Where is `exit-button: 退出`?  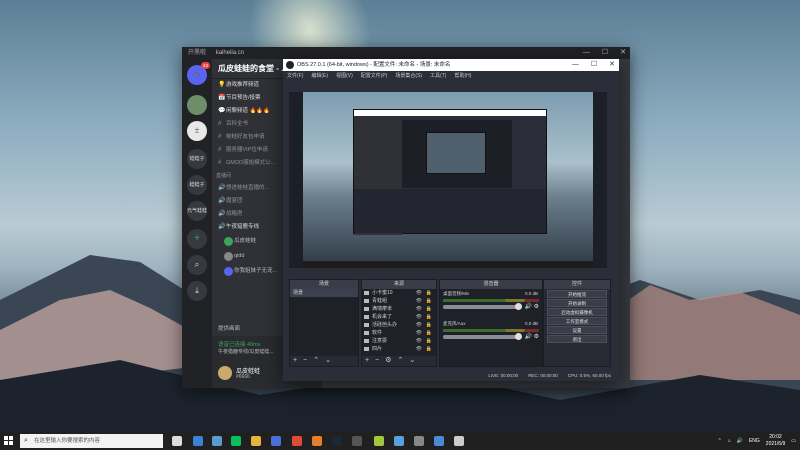
exit-button: 退出 is located at coordinates (577, 339).